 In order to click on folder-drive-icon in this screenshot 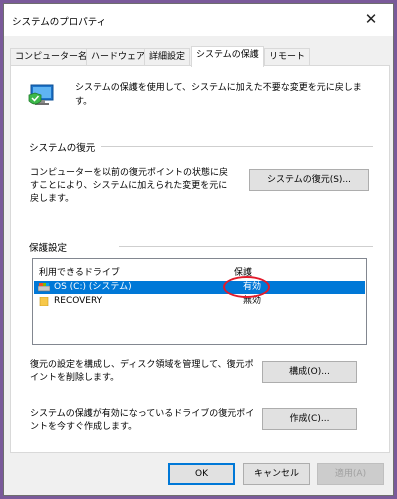, I will do `click(44, 301)`.